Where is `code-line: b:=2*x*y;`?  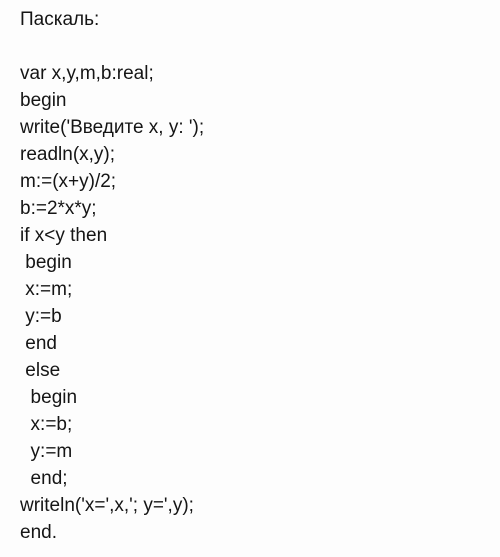
code-line: b:=2*x*y; is located at coordinates (58, 208).